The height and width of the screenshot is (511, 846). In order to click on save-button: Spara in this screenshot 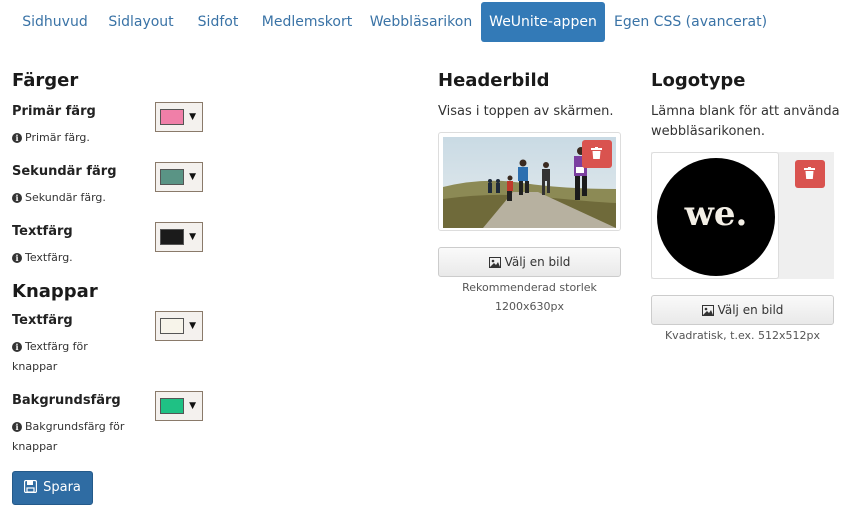, I will do `click(52, 488)`.